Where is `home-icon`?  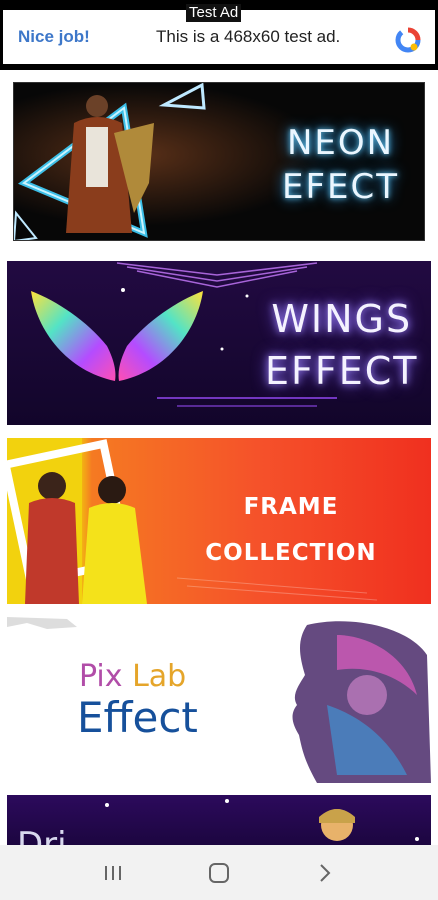 home-icon is located at coordinates (219, 872).